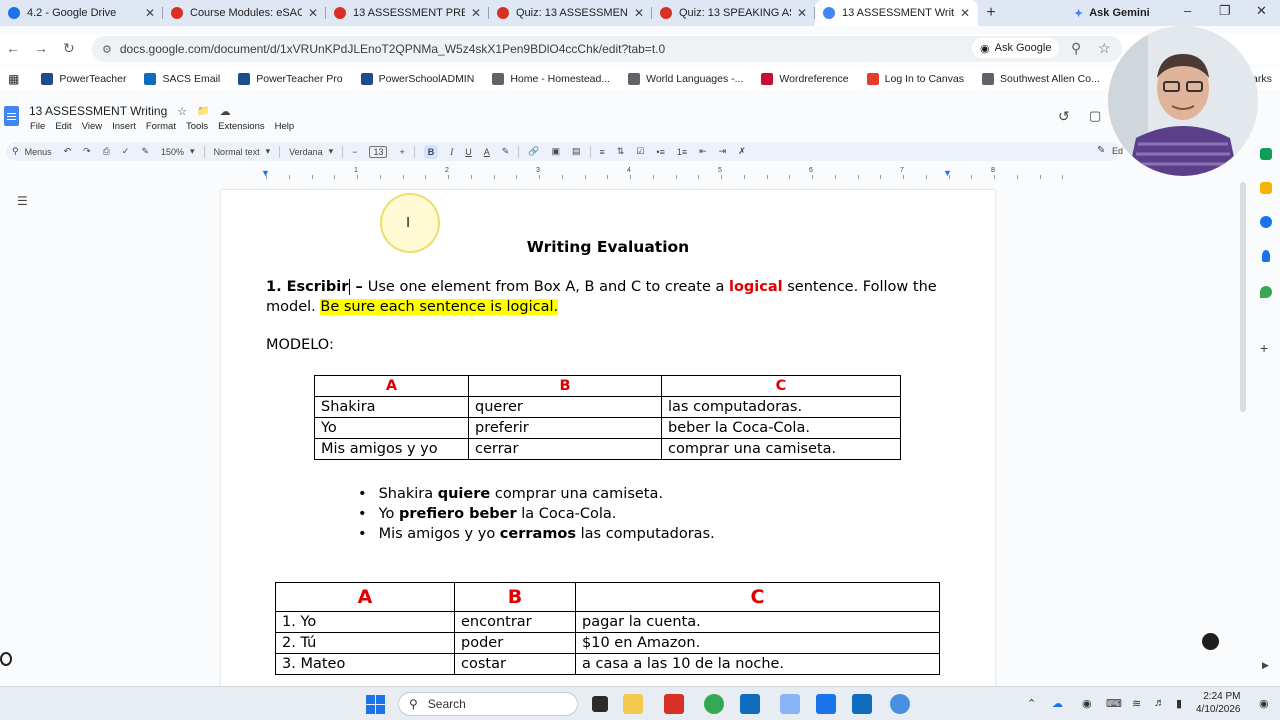  What do you see at coordinates (265, 173) in the screenshot?
I see `left-indent-marker-icon: ▼` at bounding box center [265, 173].